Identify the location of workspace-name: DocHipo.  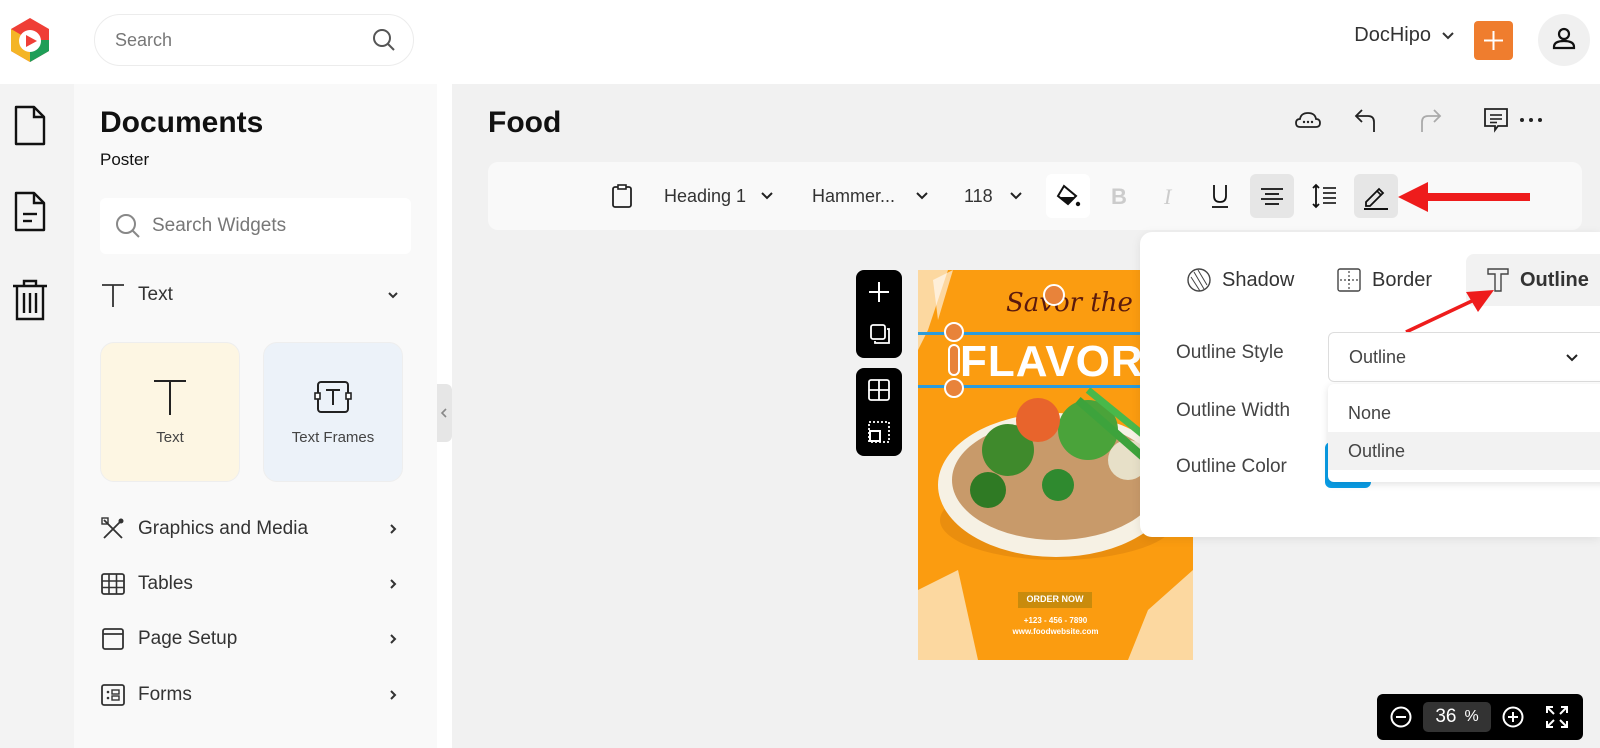
(1392, 35).